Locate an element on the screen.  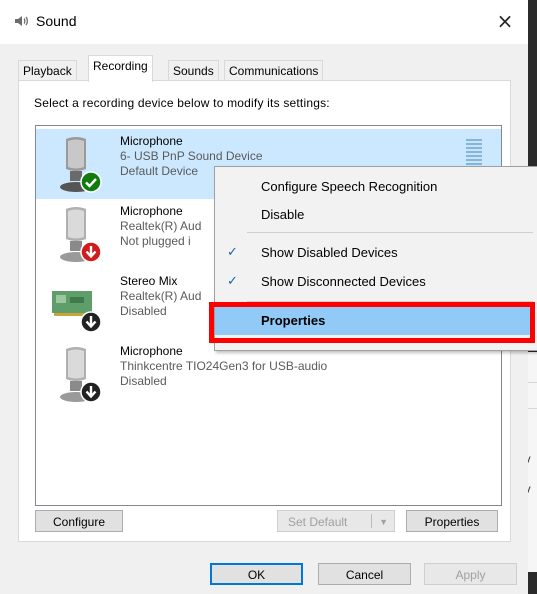
tab-communications: Communications is located at coordinates (274, 70).